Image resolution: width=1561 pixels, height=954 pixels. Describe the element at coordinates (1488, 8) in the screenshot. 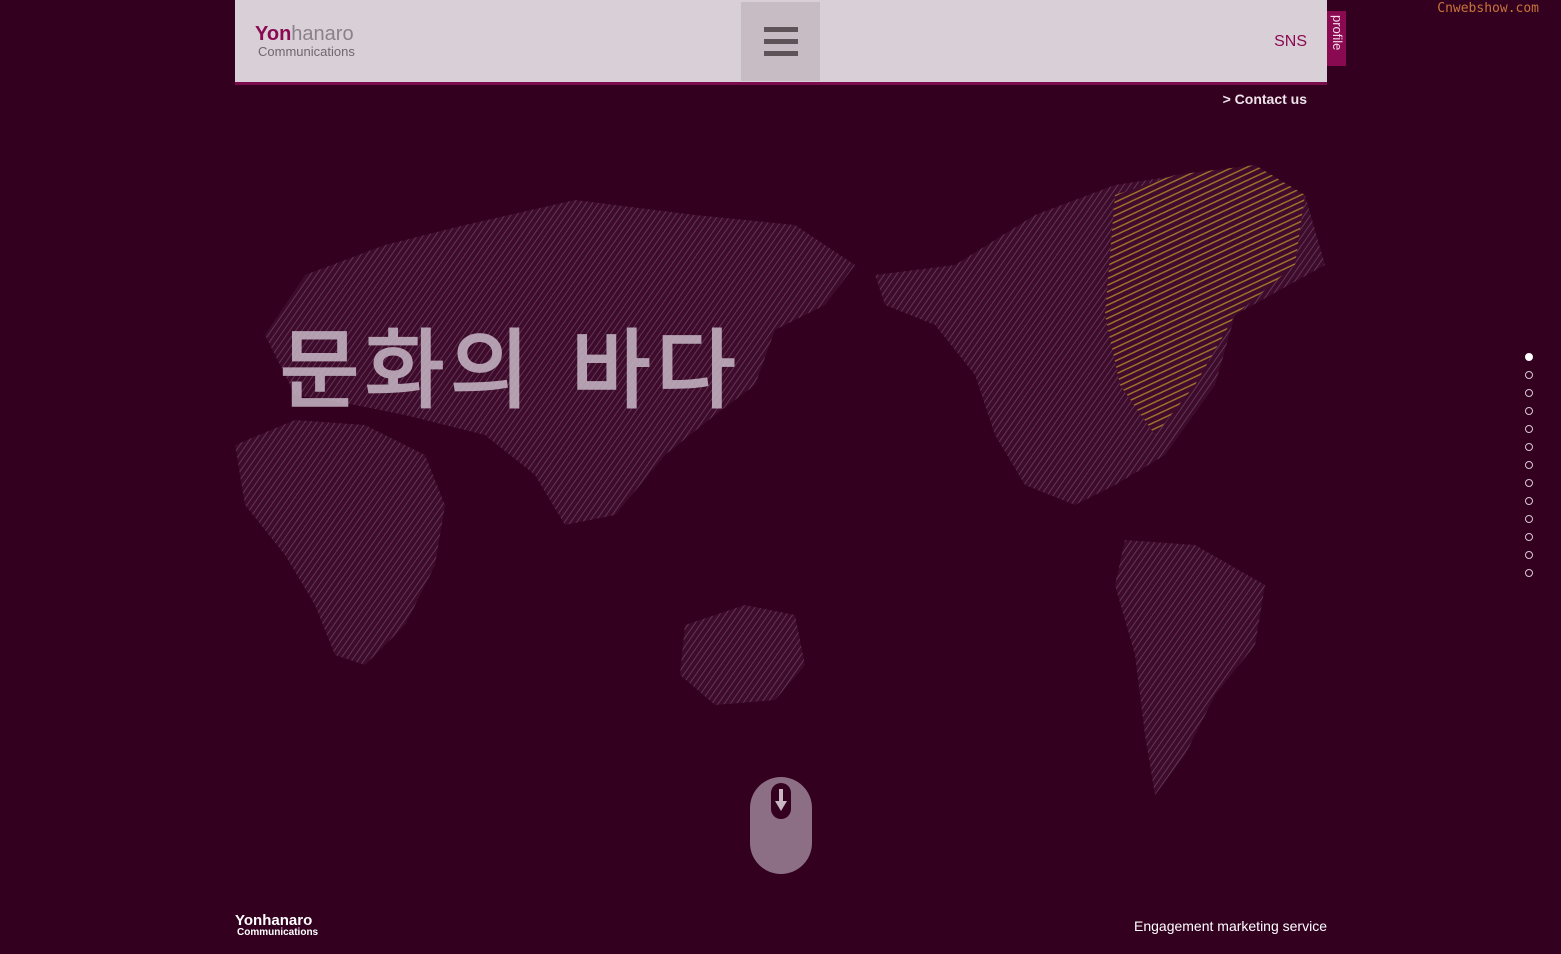

I see `watermark: Cnwebshow.com` at that location.